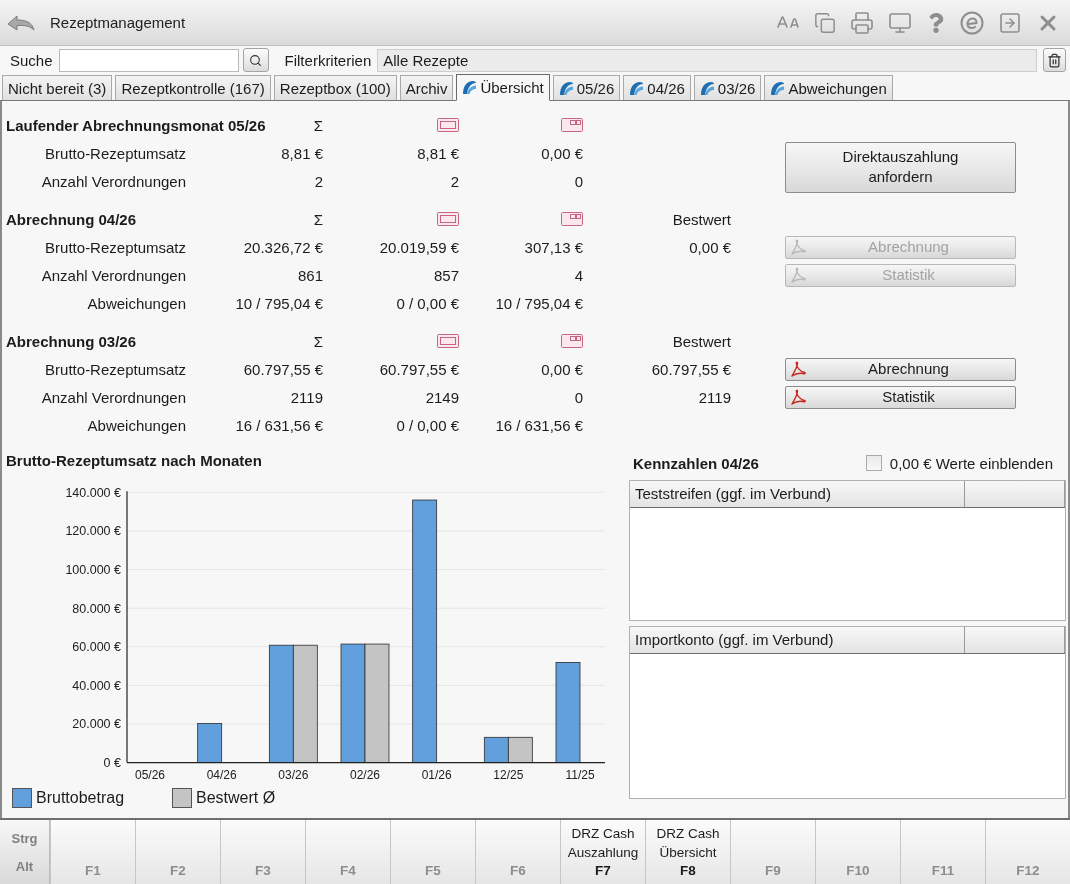  Describe the element at coordinates (503, 87) in the screenshot. I see `tab: Übersicht` at that location.